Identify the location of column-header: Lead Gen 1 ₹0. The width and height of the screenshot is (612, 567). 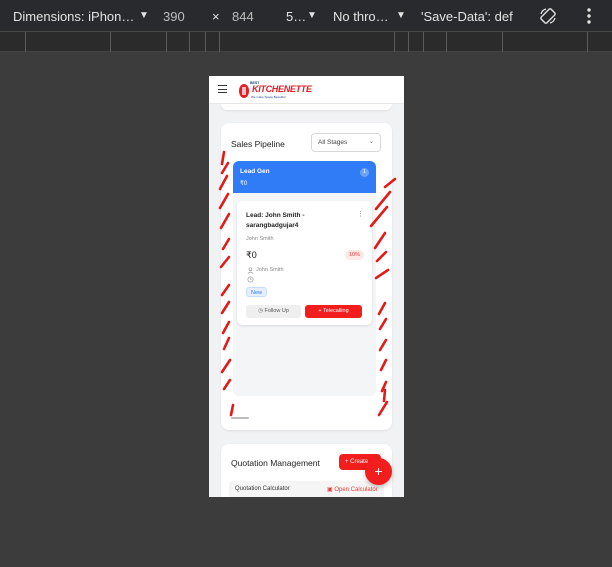
(304, 177).